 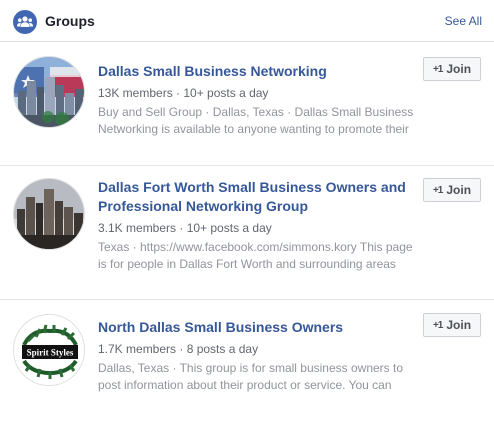 What do you see at coordinates (257, 327) in the screenshot?
I see `group-name-link: North Dallas Small Business Owners` at bounding box center [257, 327].